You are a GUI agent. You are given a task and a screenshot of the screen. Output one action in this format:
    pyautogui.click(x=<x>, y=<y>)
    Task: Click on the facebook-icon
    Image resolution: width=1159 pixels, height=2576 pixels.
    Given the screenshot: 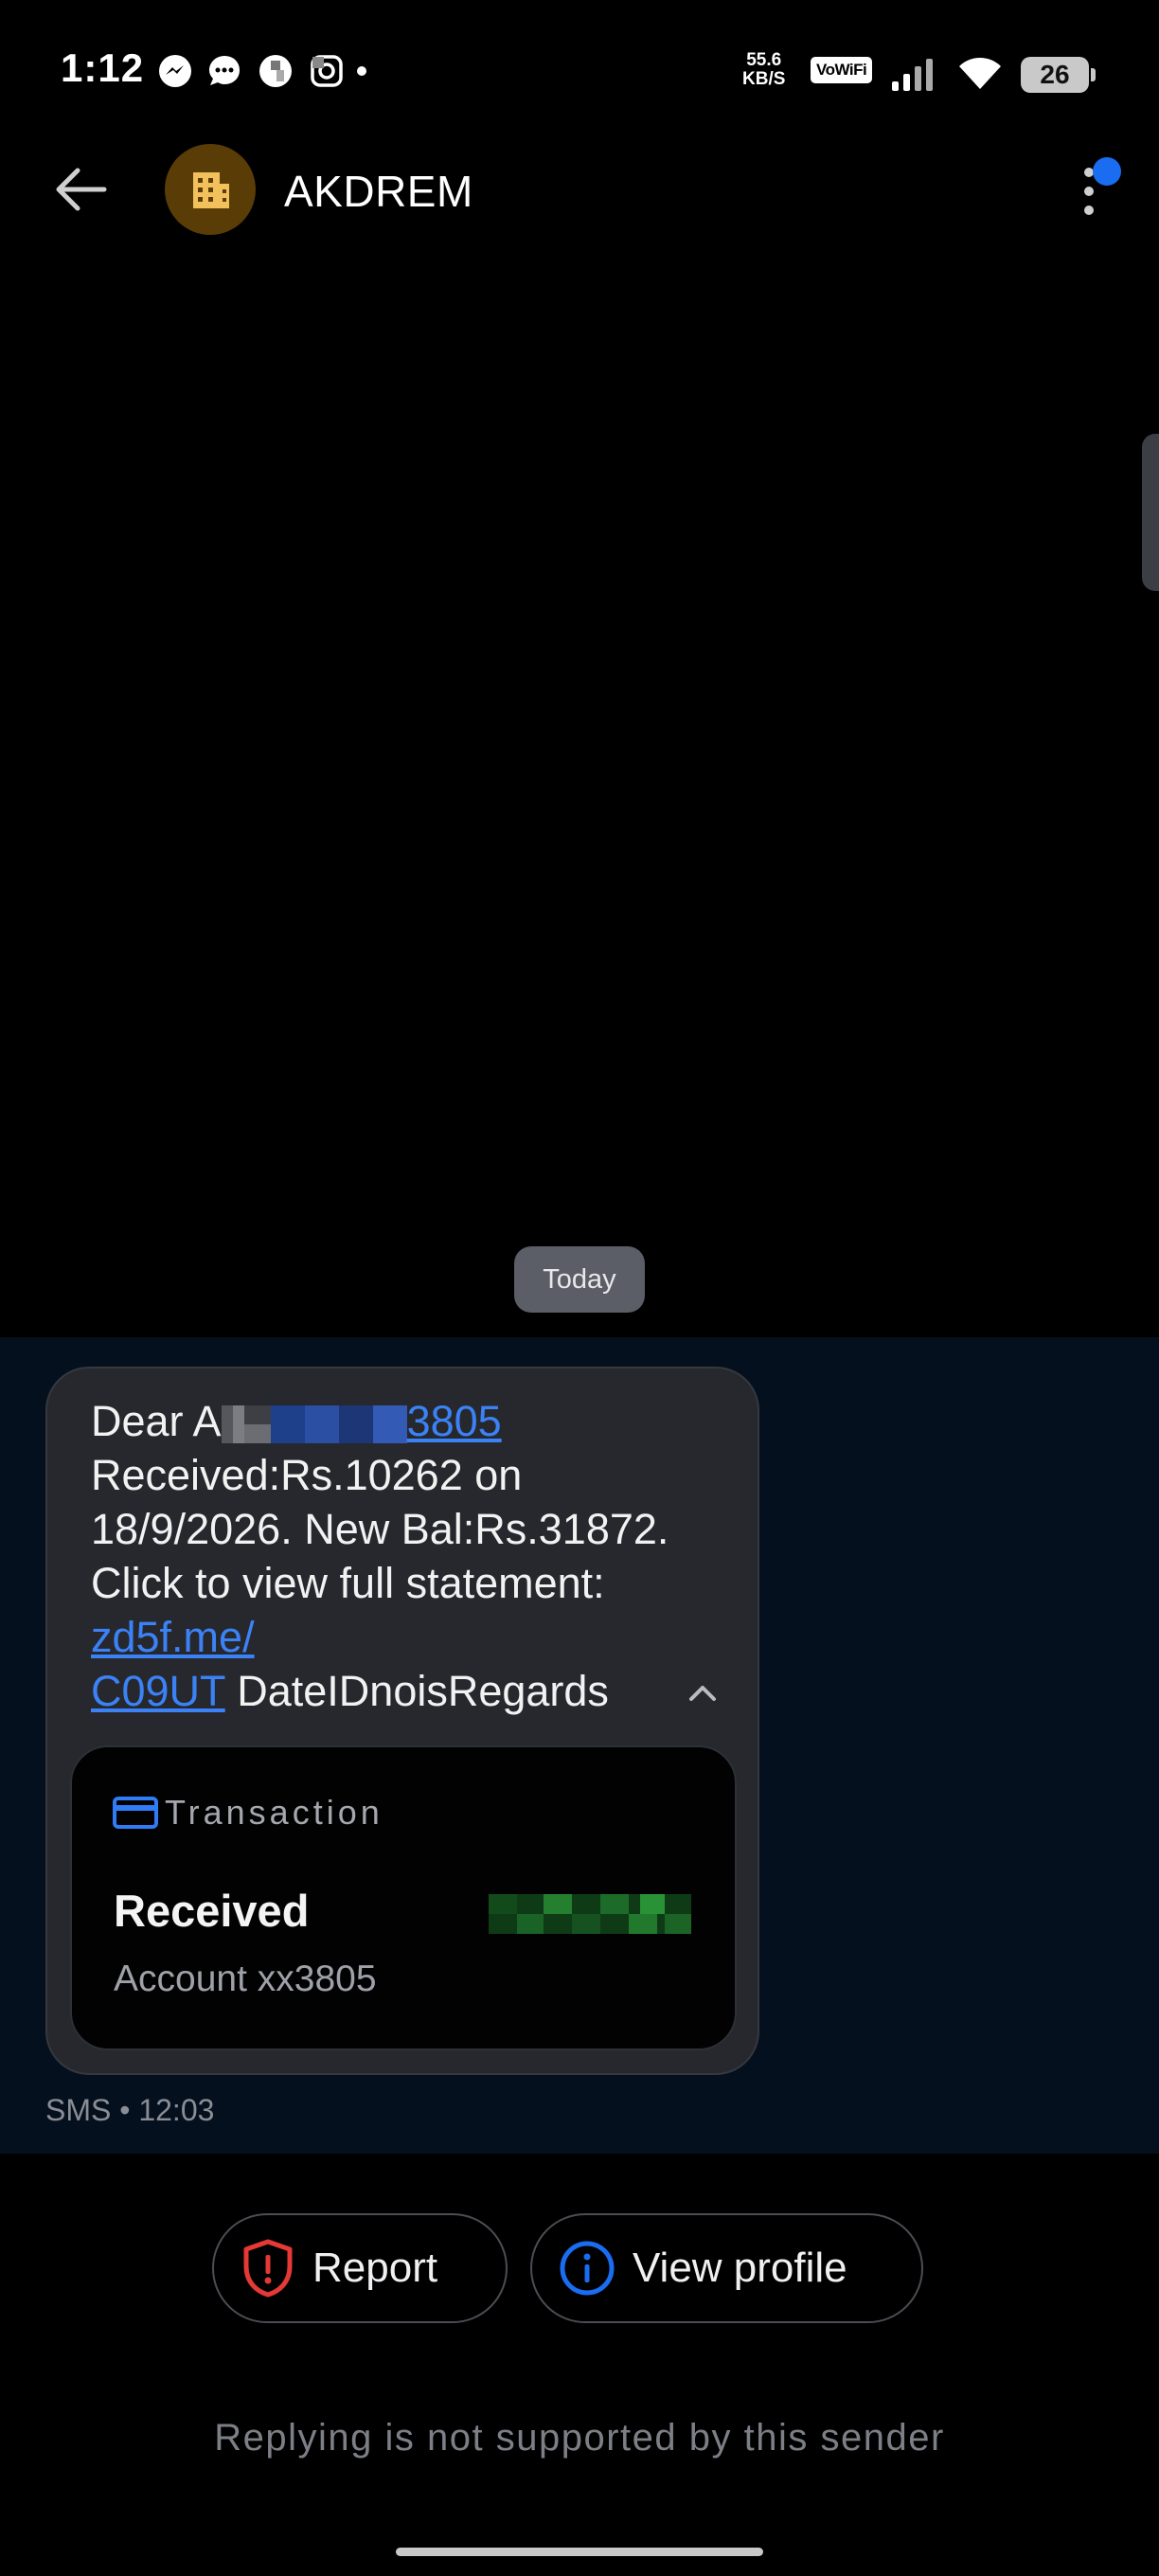 What is the action you would take?
    pyautogui.click(x=275, y=71)
    